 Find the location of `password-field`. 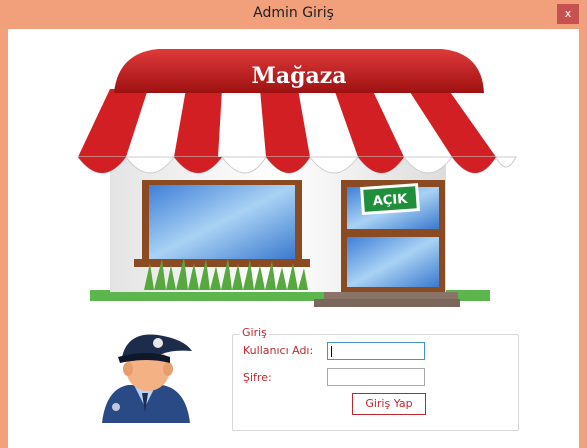

password-field is located at coordinates (376, 377).